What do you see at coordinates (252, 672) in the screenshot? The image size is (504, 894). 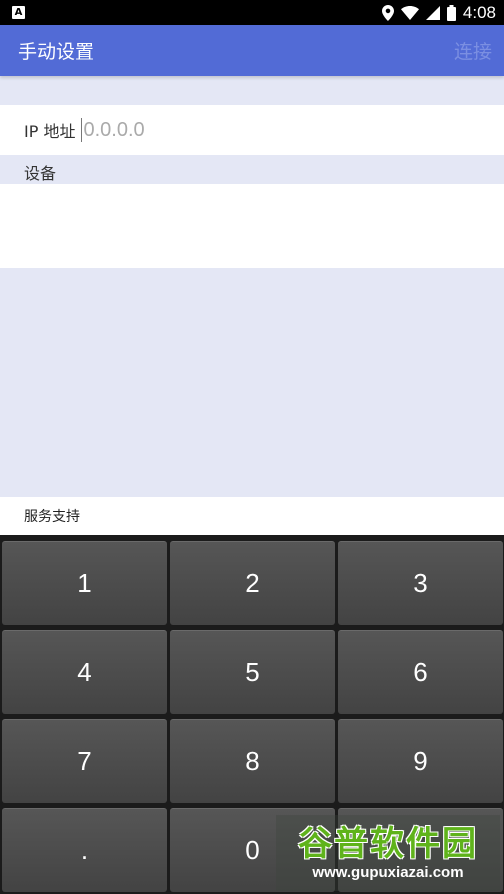 I see `key-5: 5` at bounding box center [252, 672].